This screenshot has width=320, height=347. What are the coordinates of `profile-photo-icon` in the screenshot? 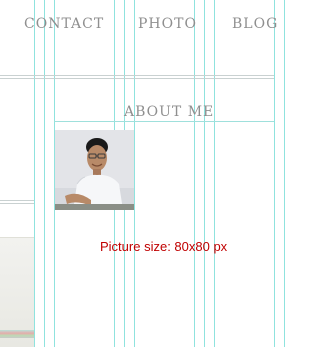 It's located at (94, 170).